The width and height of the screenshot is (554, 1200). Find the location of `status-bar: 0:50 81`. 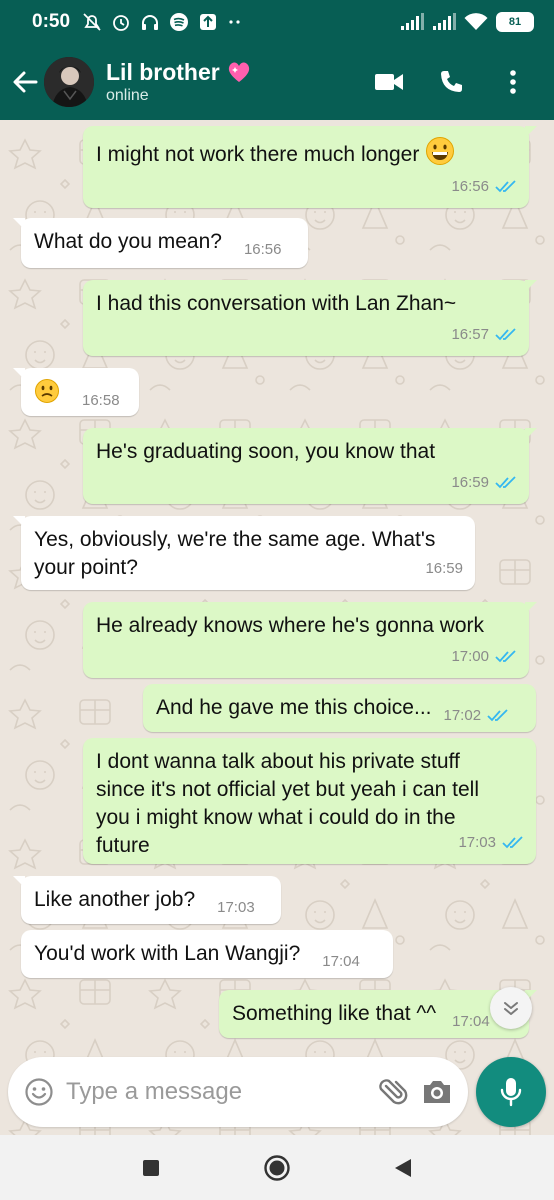

status-bar: 0:50 81 is located at coordinates (277, 22).